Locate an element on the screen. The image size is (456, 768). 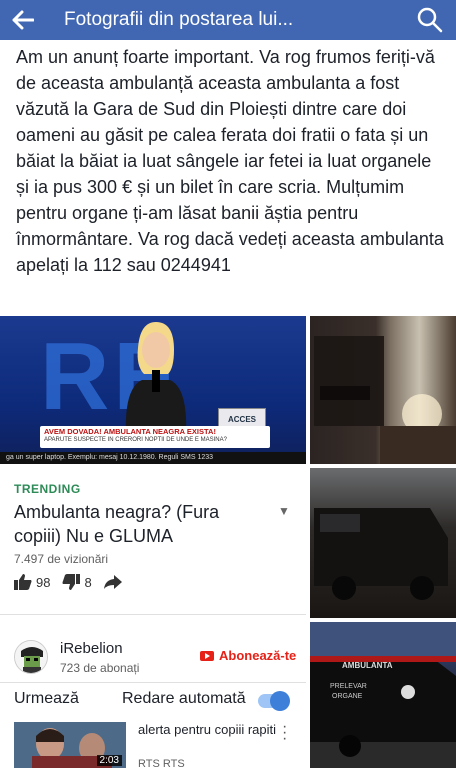
expand-arrow-icon: ▼ is located at coordinates (284, 511).